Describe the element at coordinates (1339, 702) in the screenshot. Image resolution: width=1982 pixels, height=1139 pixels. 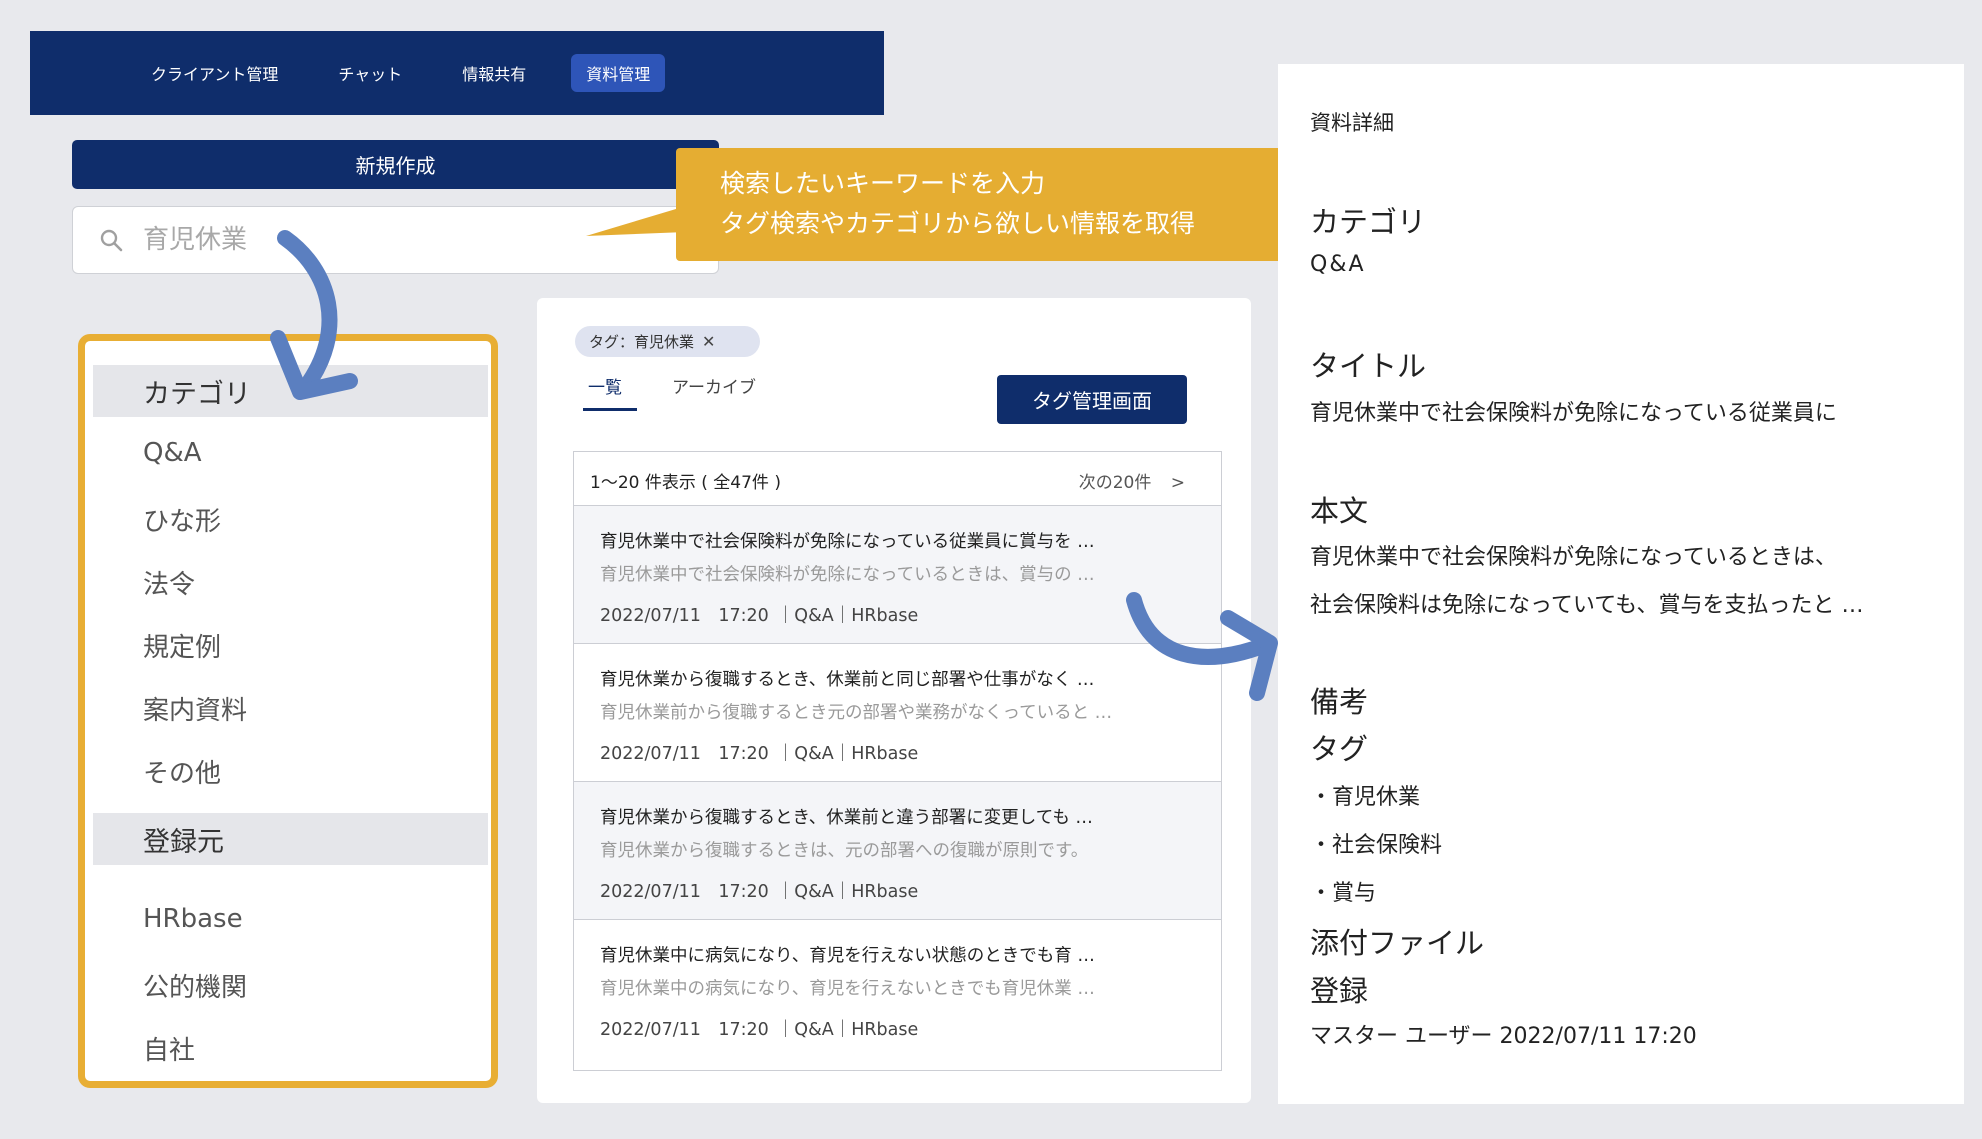
I see `detail-remarks-label: 備考` at that location.